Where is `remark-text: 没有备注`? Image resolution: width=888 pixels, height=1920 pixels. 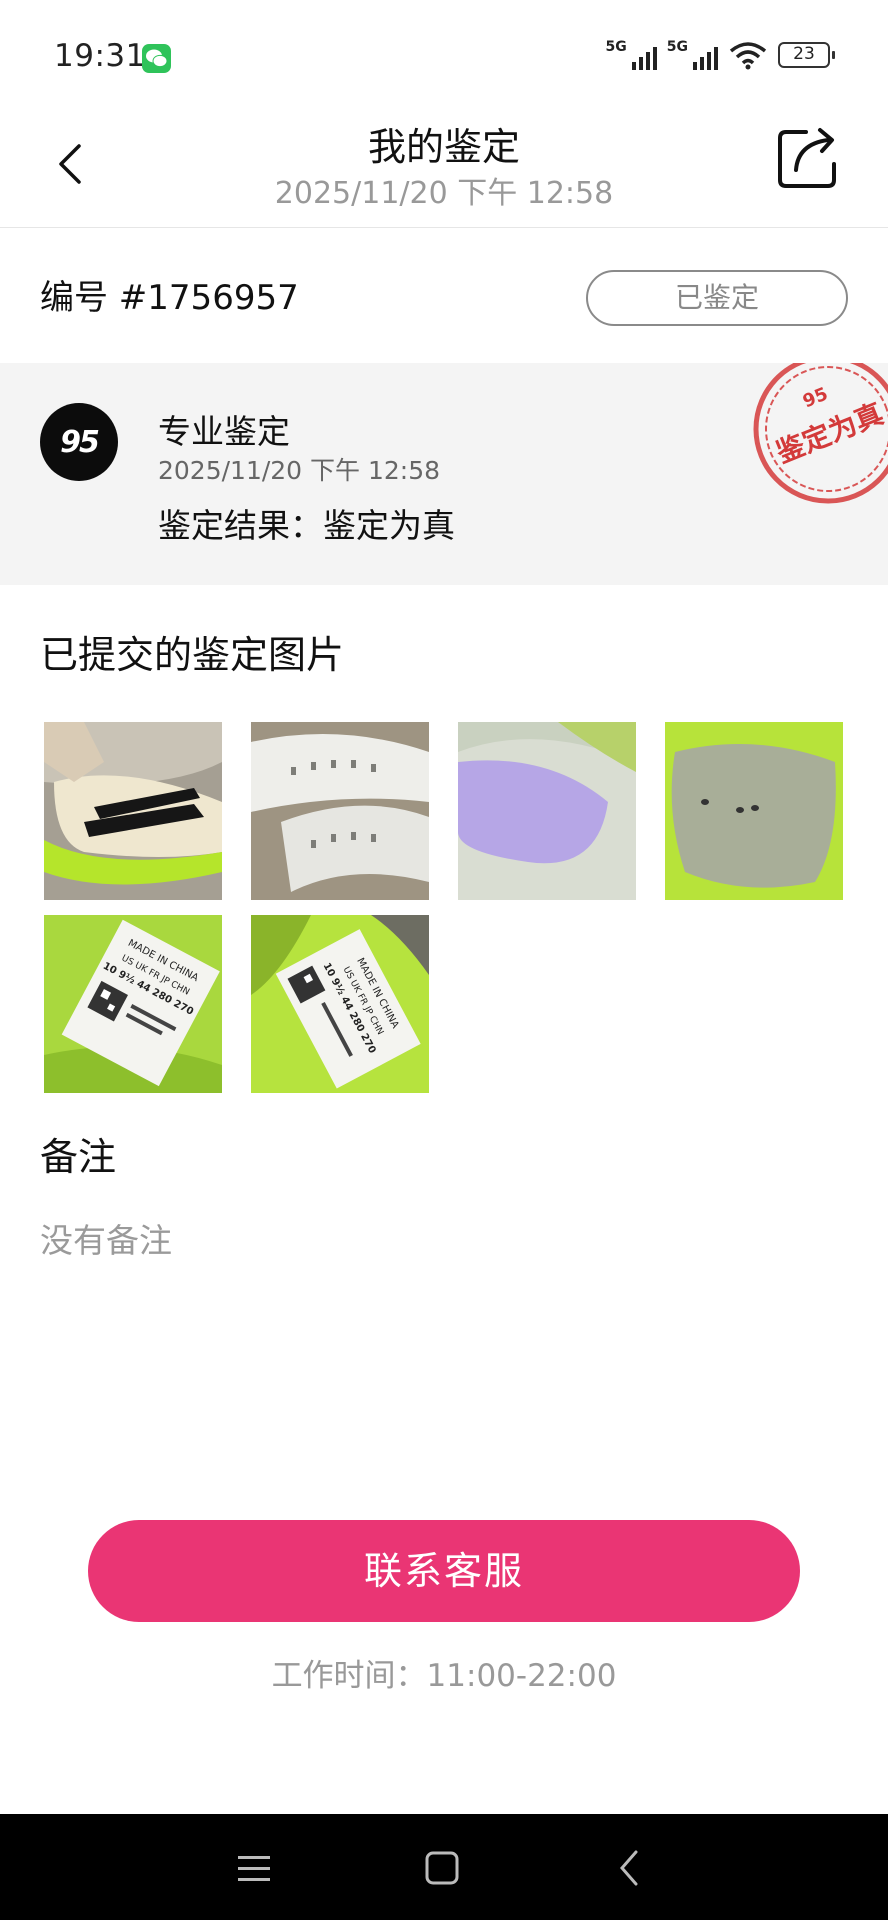
remark-text: 没有备注 is located at coordinates (106, 1240).